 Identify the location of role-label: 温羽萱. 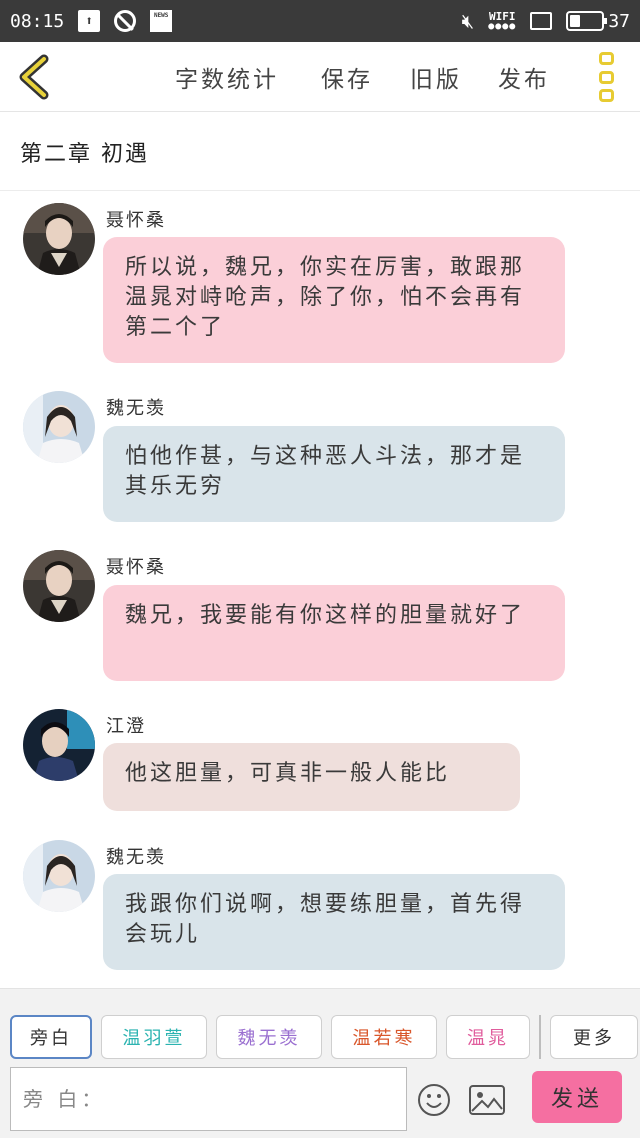
(154, 1038).